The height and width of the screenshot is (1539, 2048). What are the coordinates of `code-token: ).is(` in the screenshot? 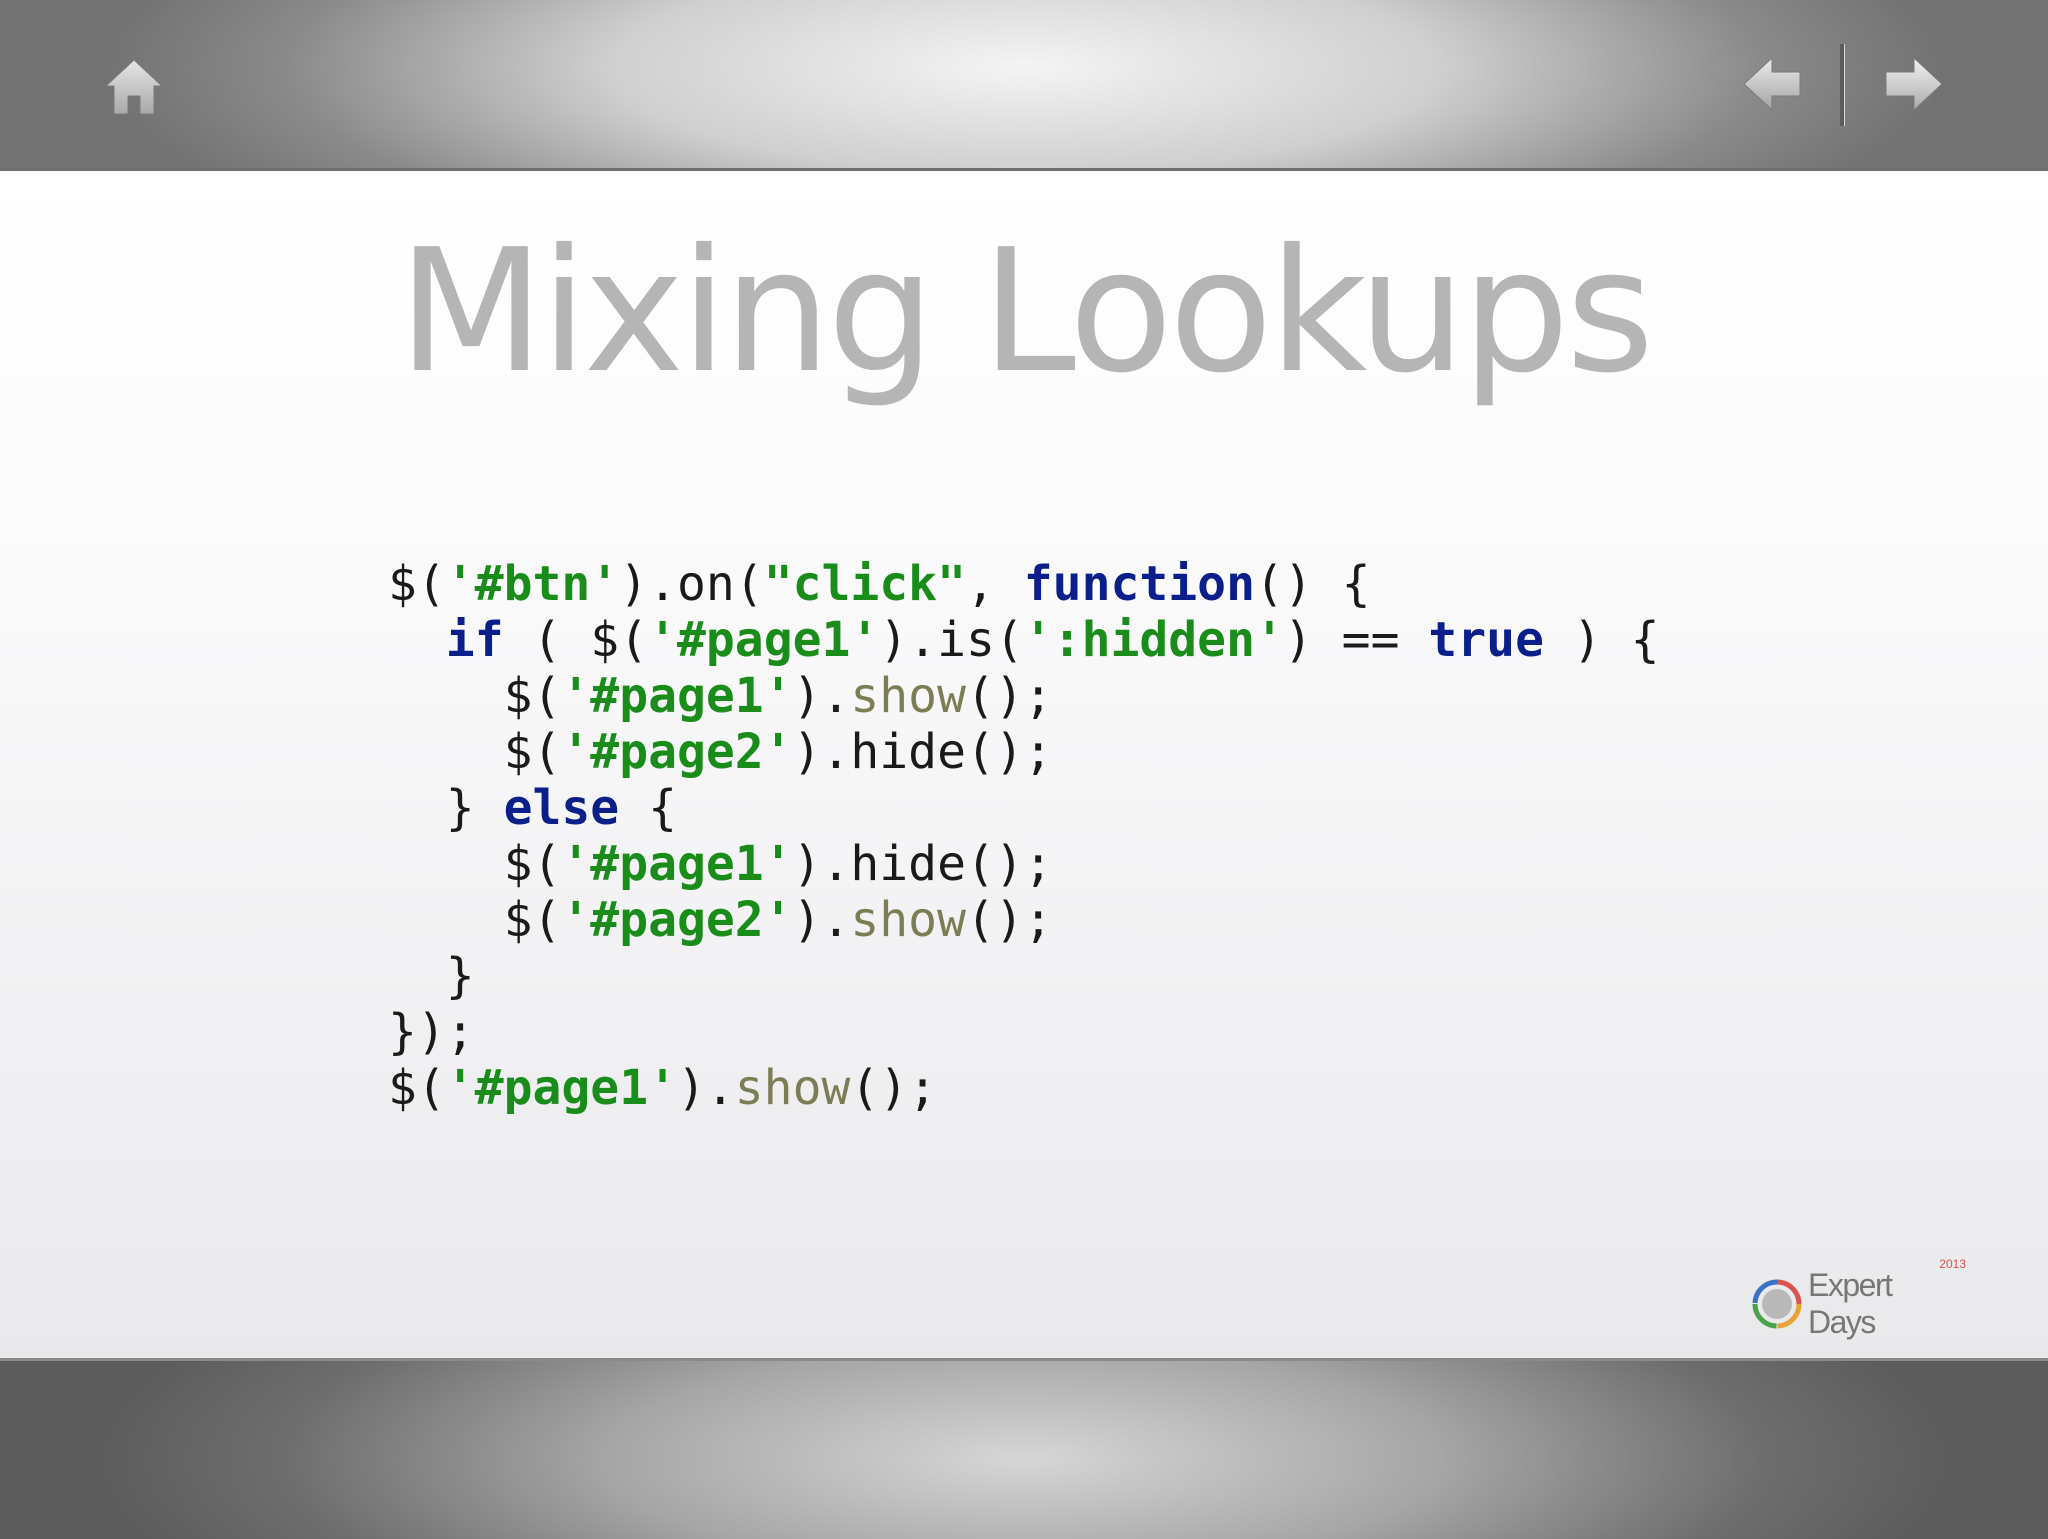 It's located at (951, 640).